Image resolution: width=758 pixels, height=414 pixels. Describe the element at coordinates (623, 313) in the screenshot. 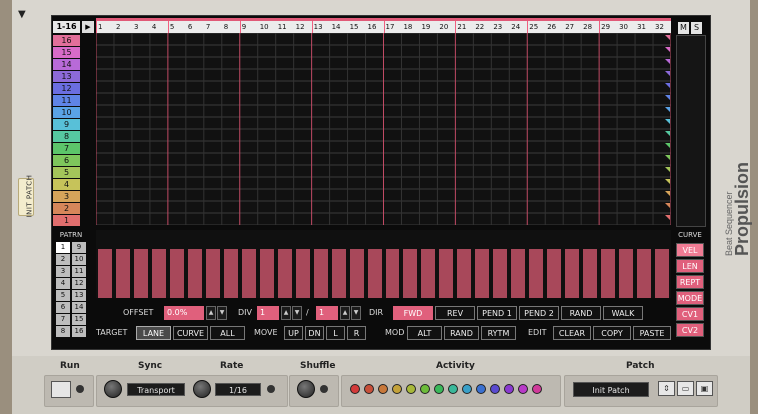

I see `dir-option-button: WALK` at that location.